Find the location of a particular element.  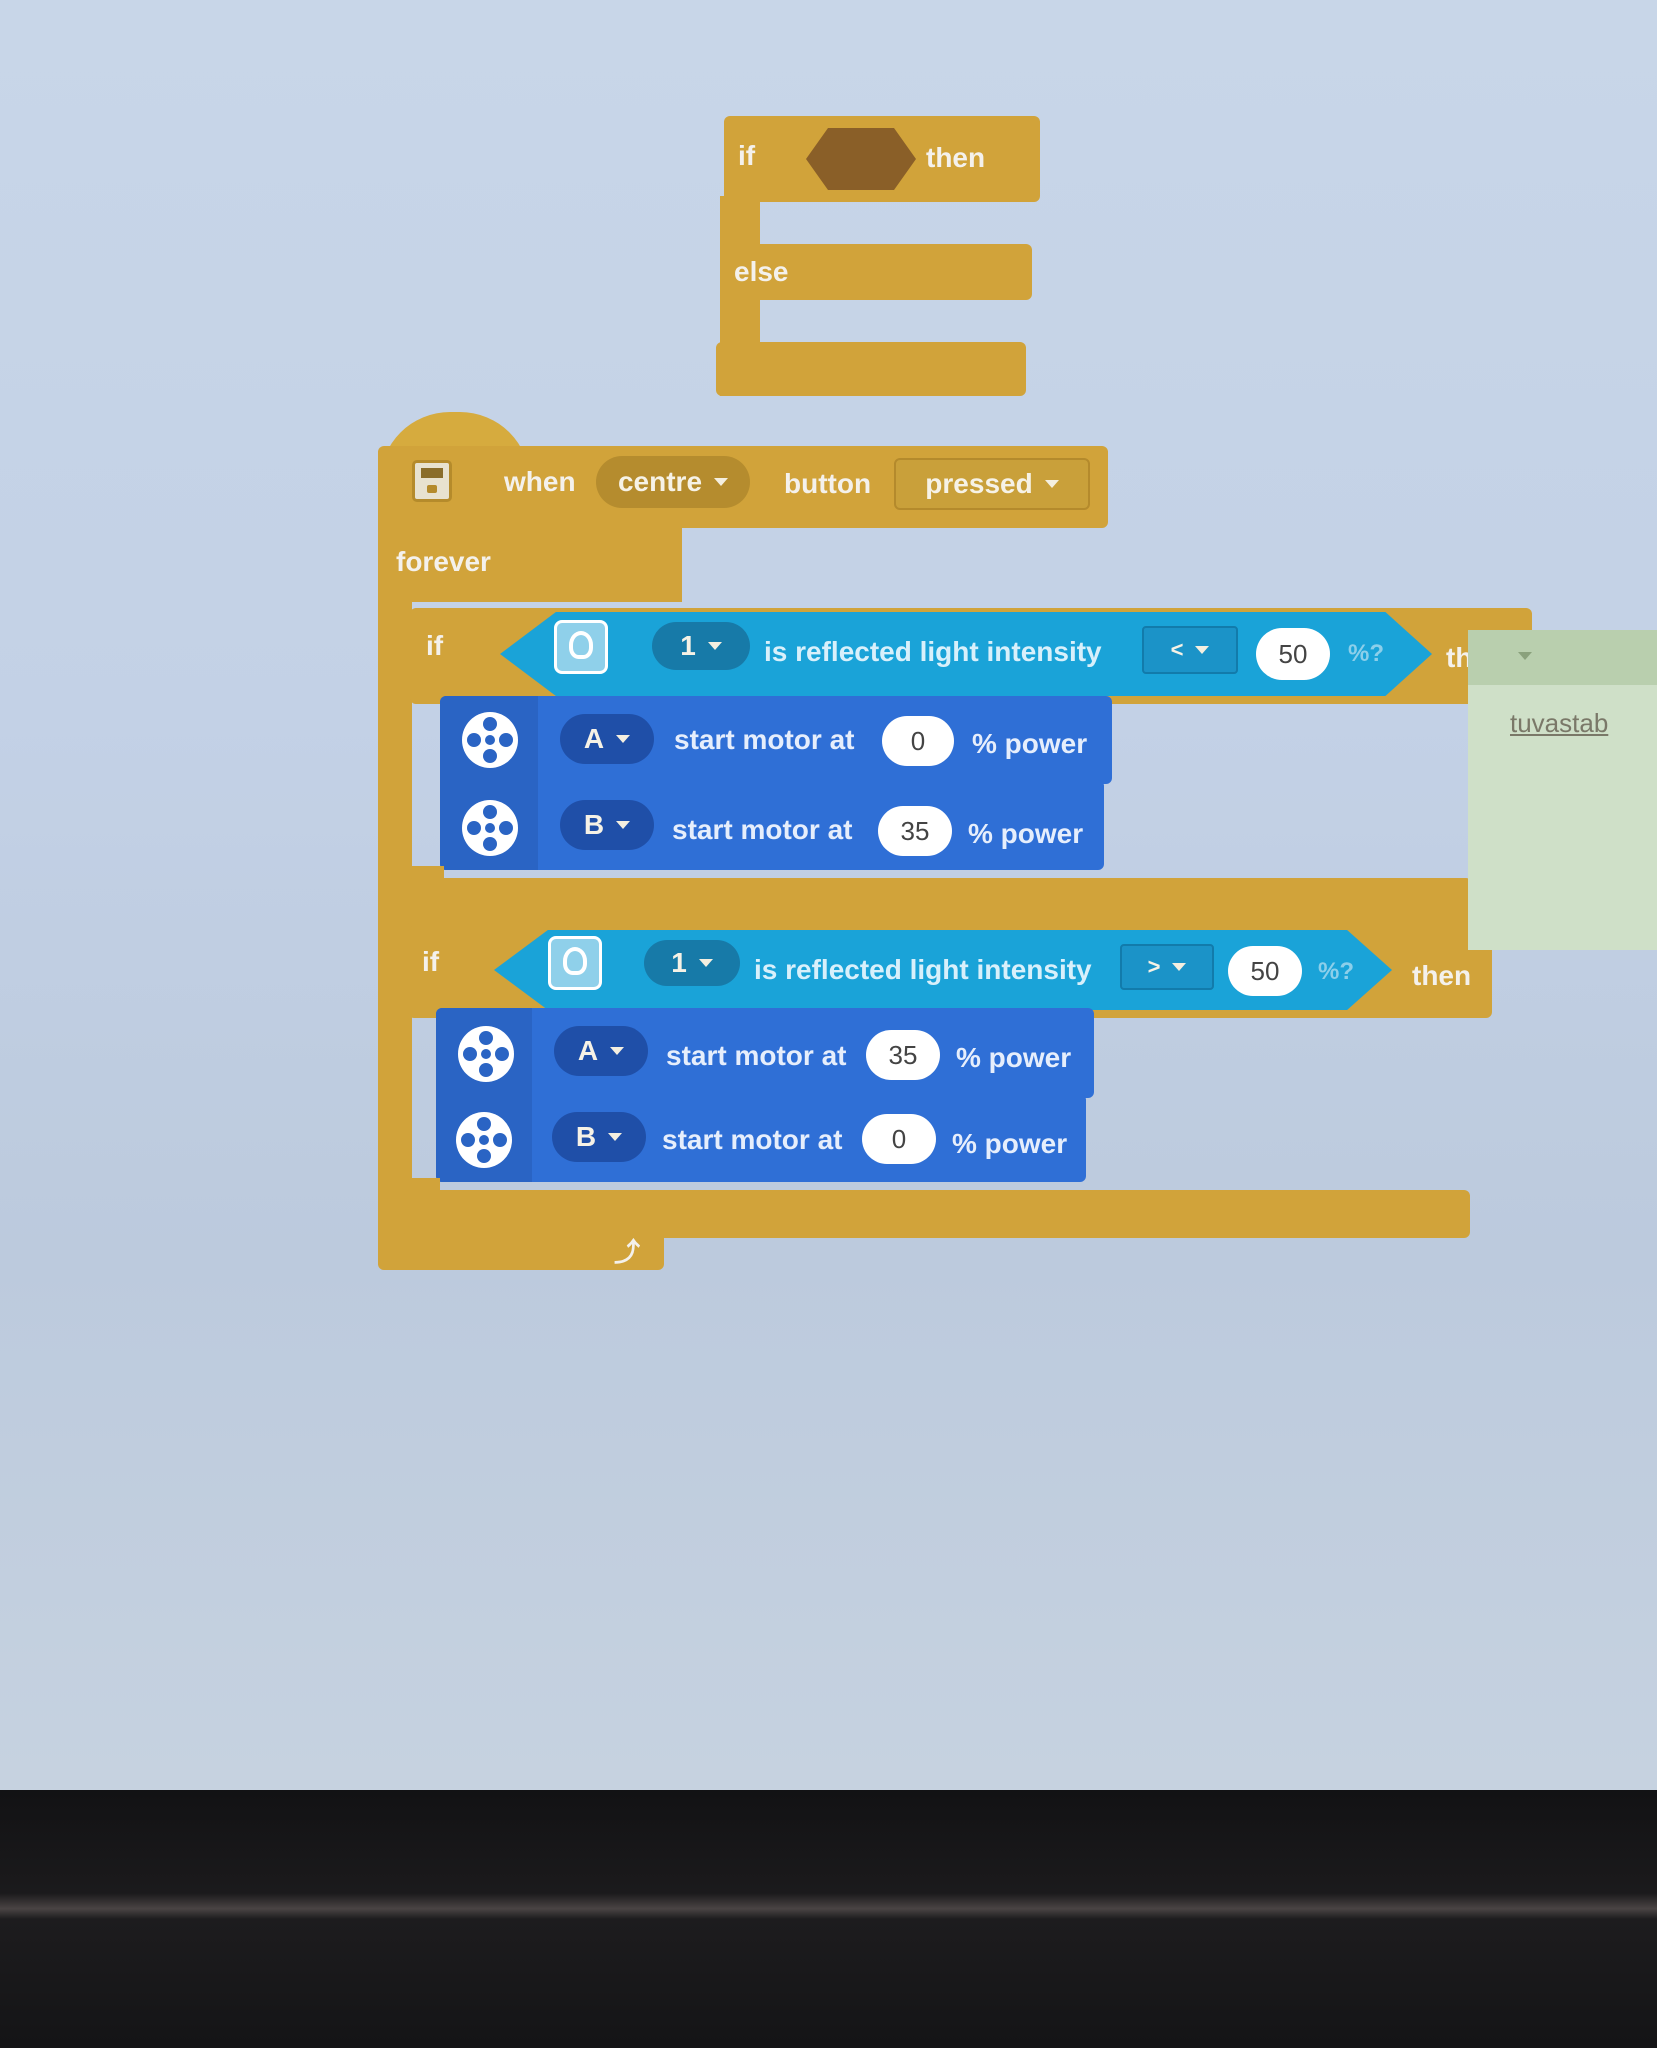

if2-then-label: then is located at coordinates (1442, 975).